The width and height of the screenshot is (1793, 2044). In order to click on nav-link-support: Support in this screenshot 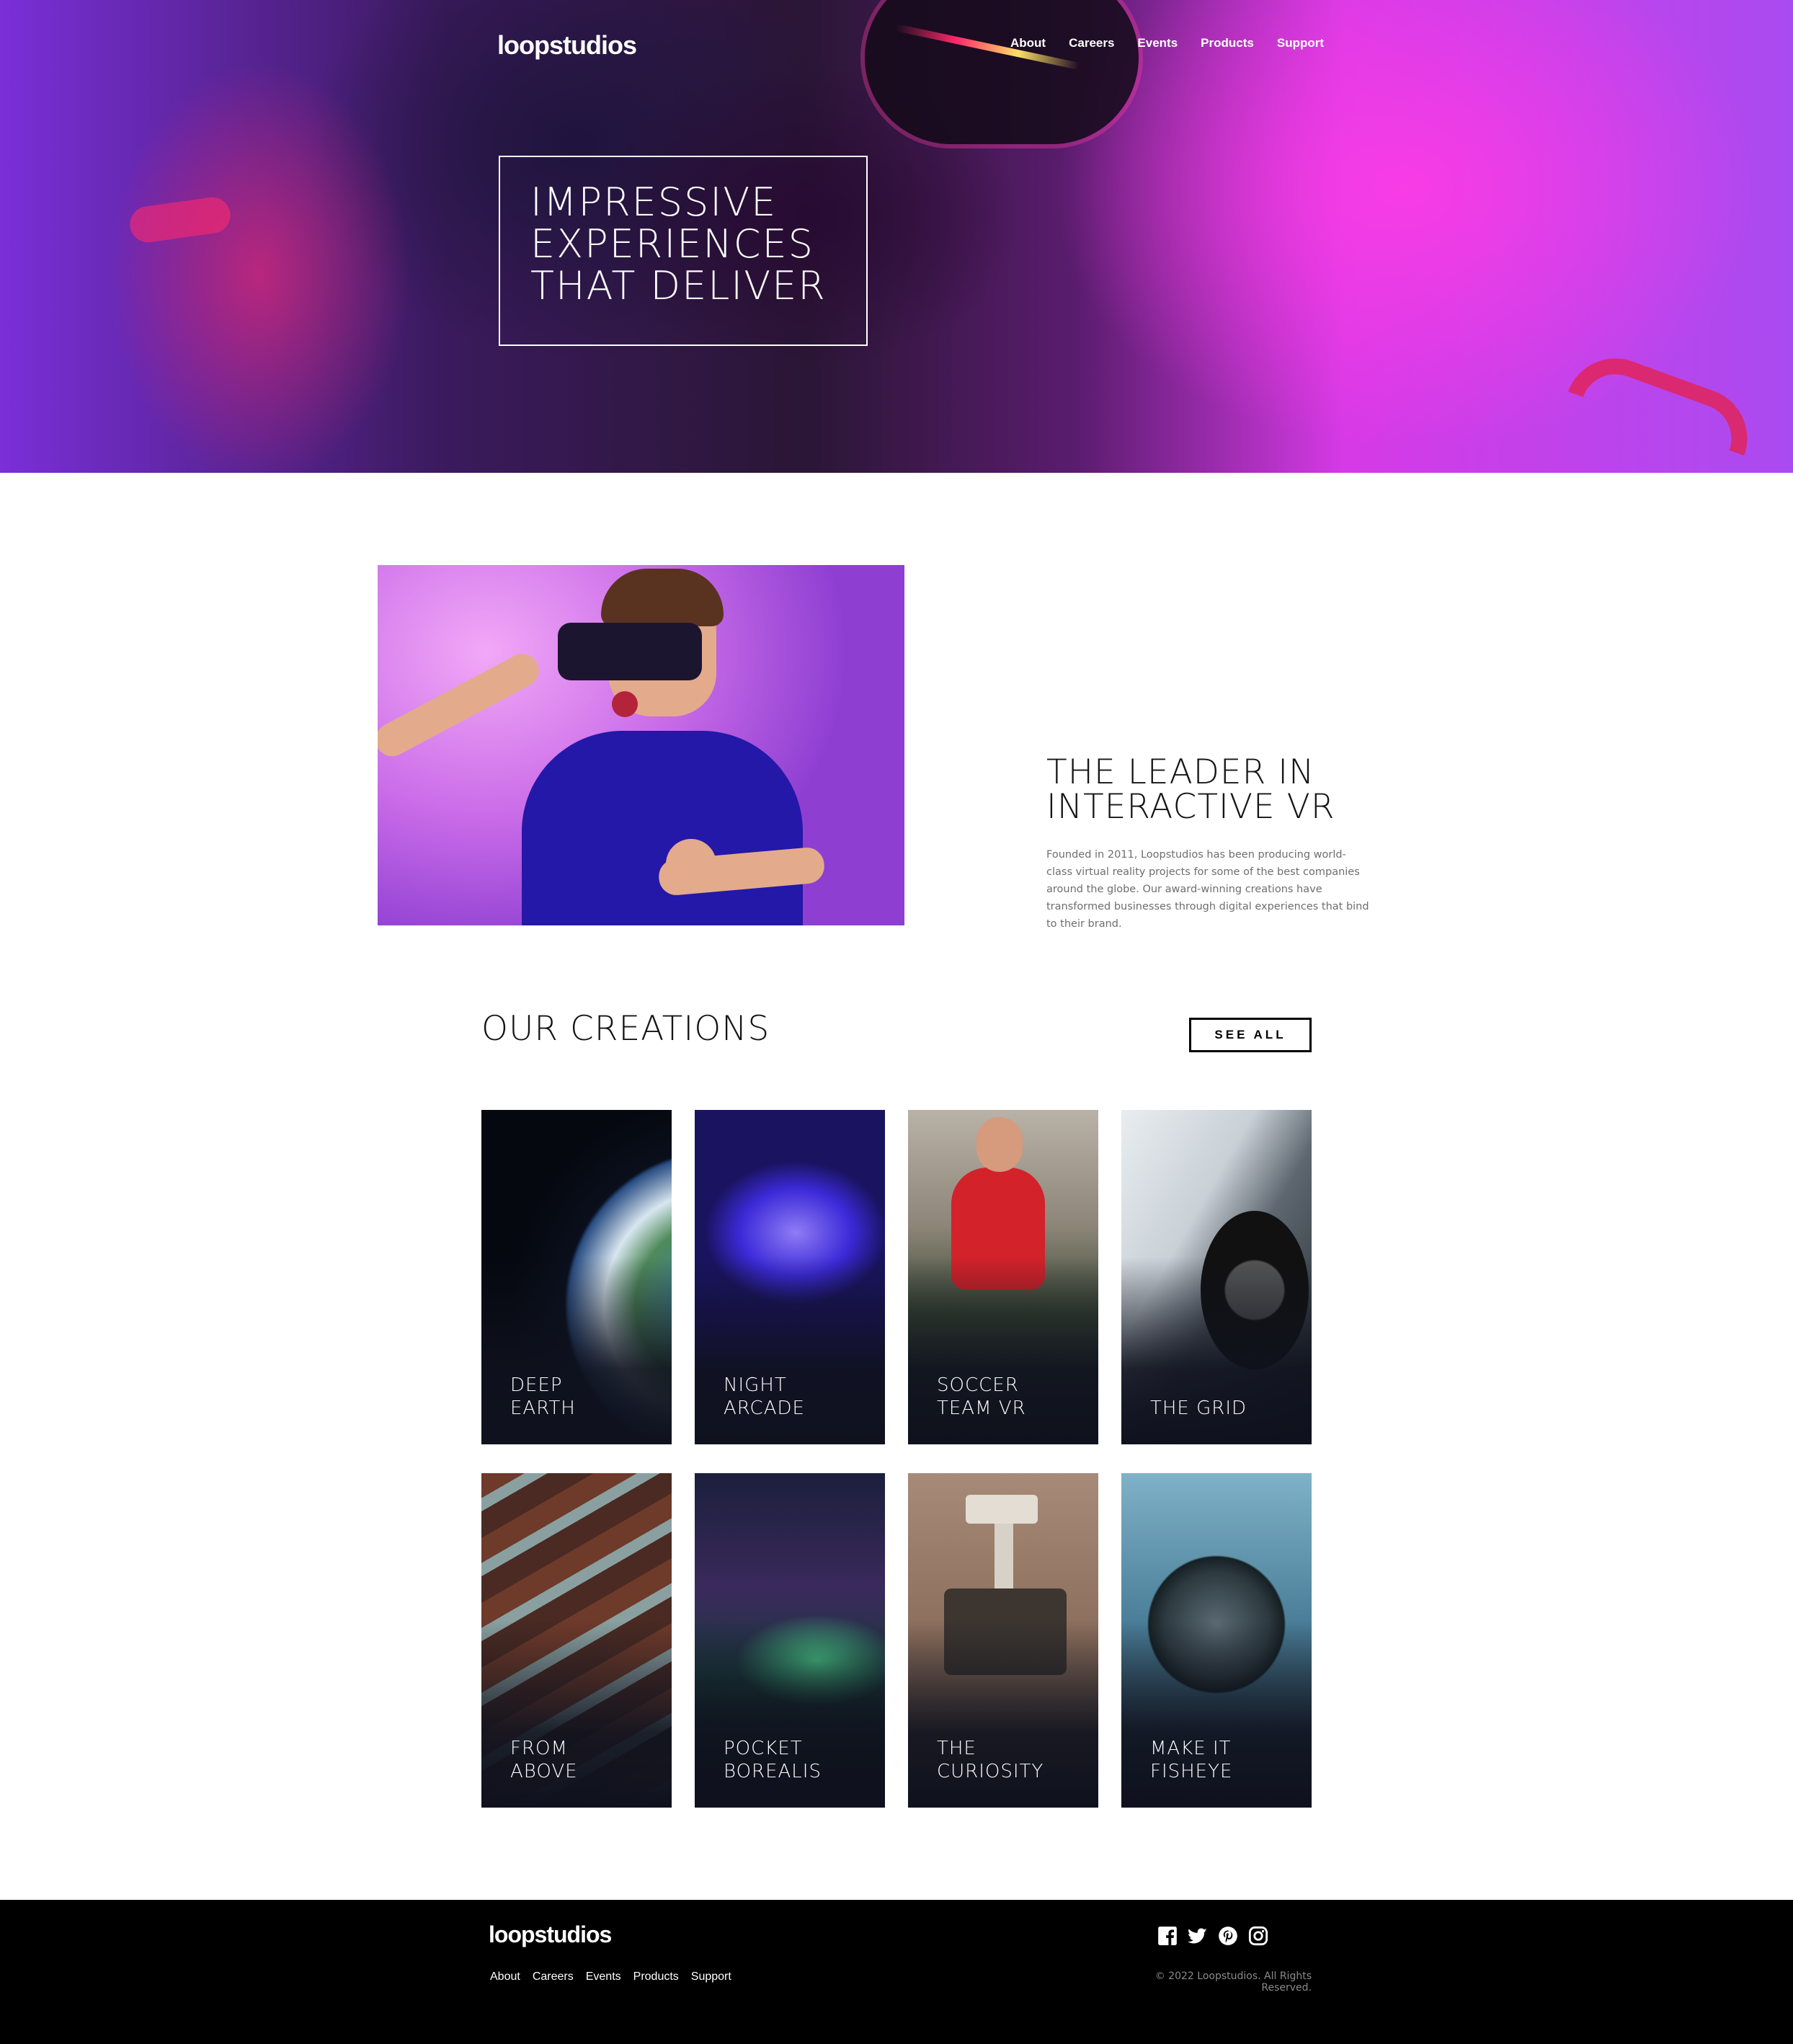, I will do `click(1300, 43)`.